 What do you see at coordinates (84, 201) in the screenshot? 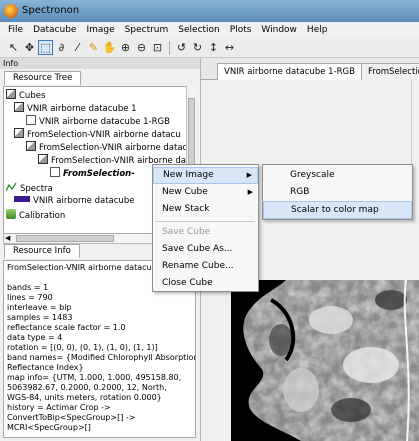
I see `tree-node-label: VNIR airborne datacube` at bounding box center [84, 201].